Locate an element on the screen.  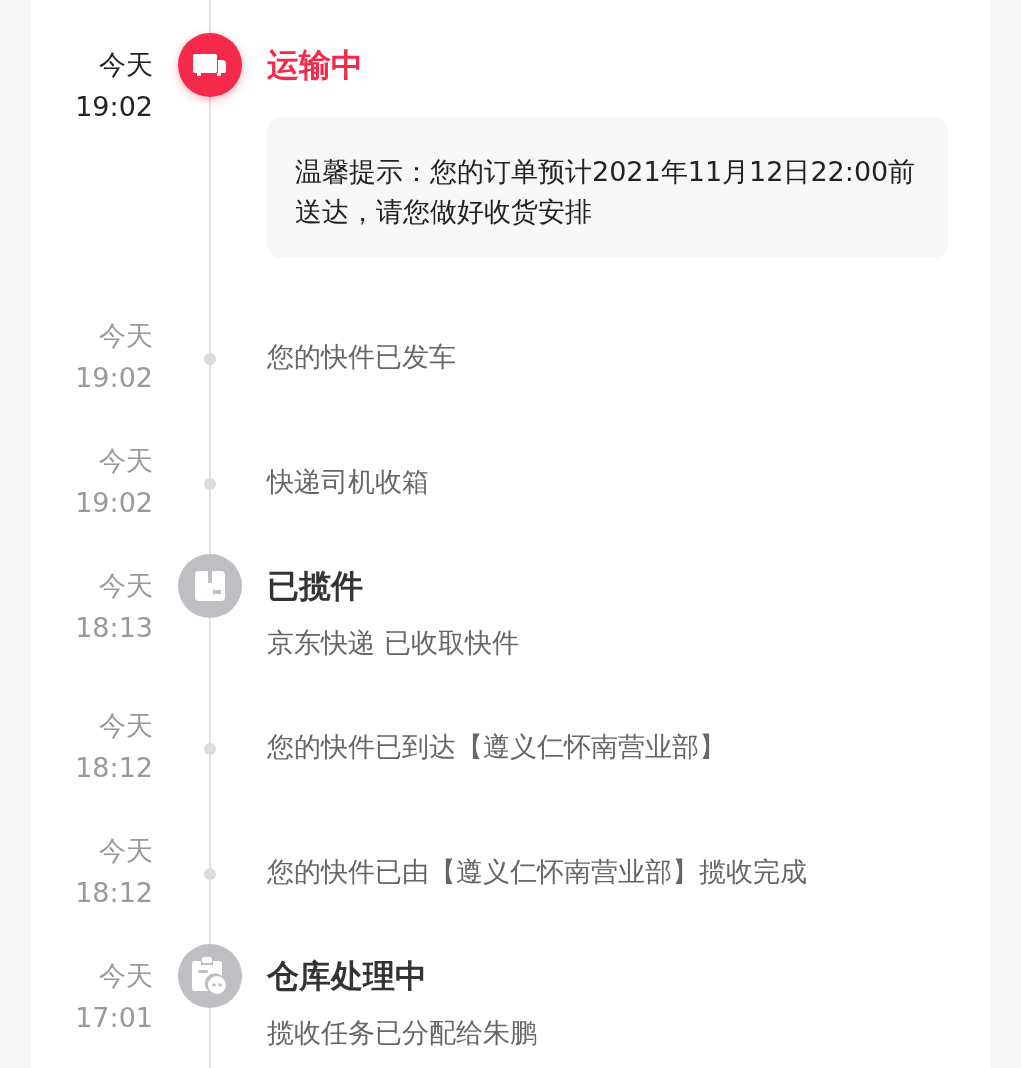
event-text: 您的快件已到达【遵义仁怀南营业部】 is located at coordinates (496, 747).